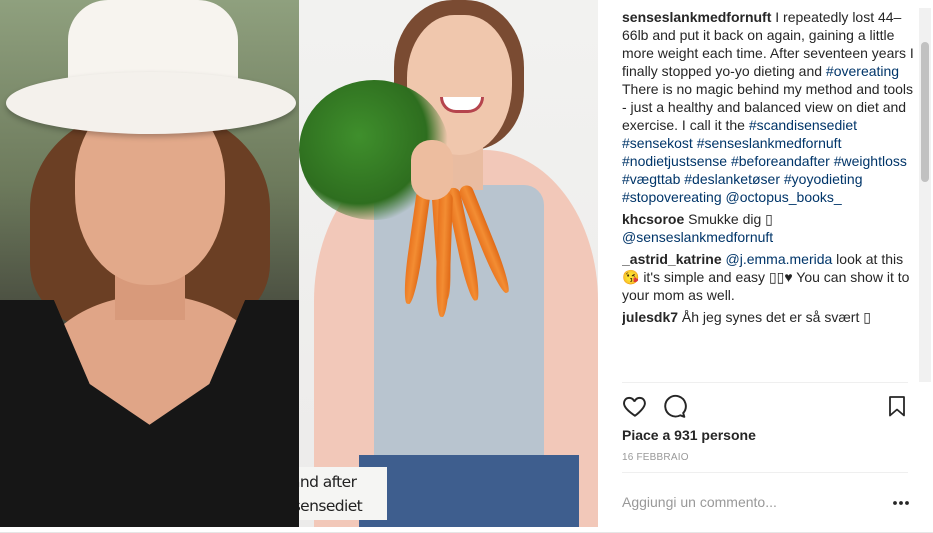  Describe the element at coordinates (697, 237) in the screenshot. I see `mention-link: @senseslankmedfornuft` at that location.